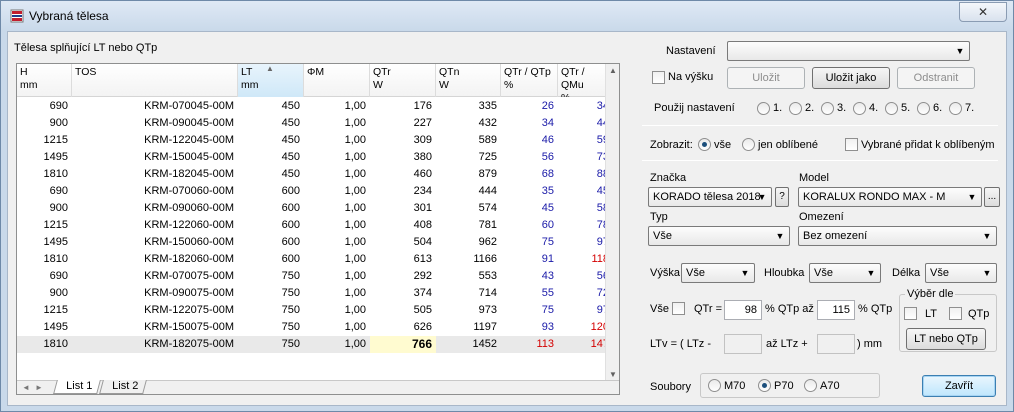 Image resolution: width=1014 pixels, height=412 pixels. Describe the element at coordinates (487, 174) in the screenshot. I see `cell-qtn: 879` at that location.